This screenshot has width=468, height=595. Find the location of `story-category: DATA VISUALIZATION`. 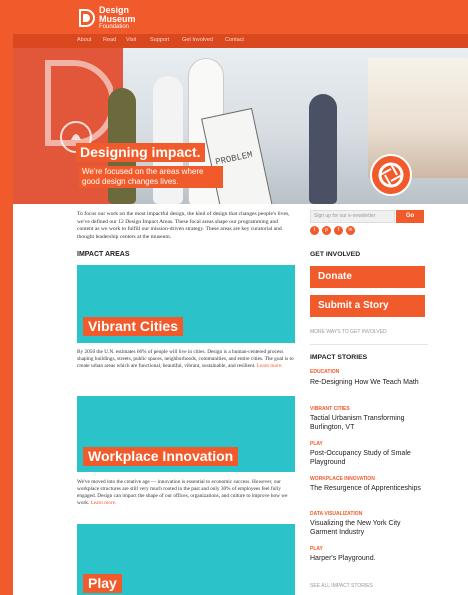

story-category: DATA VISUALIZATION is located at coordinates (336, 514).